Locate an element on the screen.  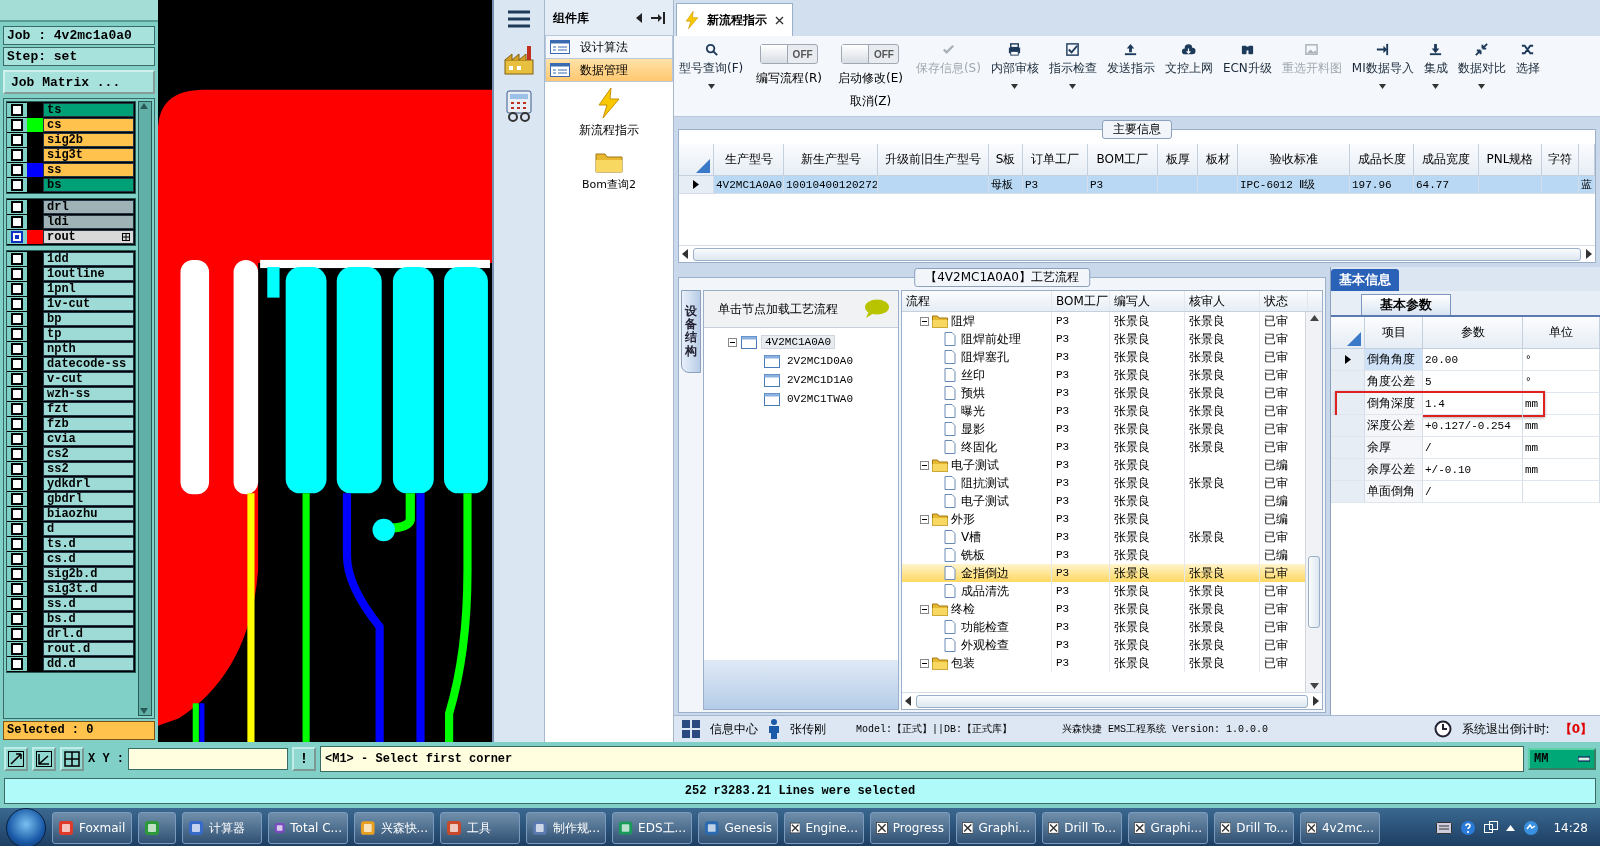
table-row: 角度公差 5 ° is located at coordinates (1465, 382).